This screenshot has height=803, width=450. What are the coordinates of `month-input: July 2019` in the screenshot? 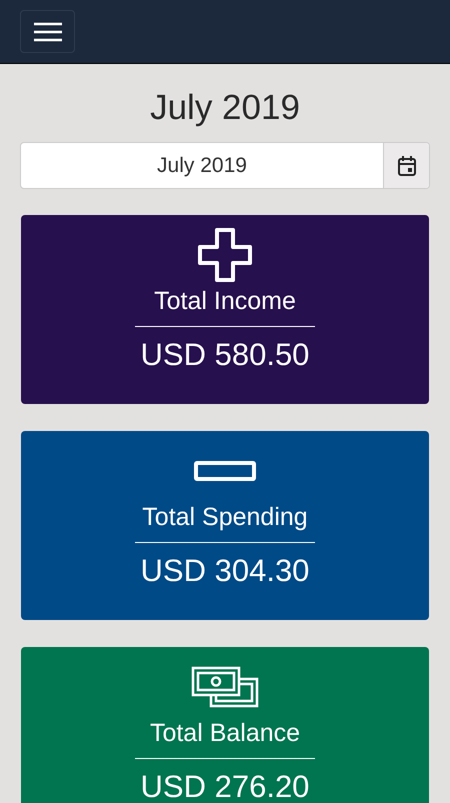 It's located at (202, 165).